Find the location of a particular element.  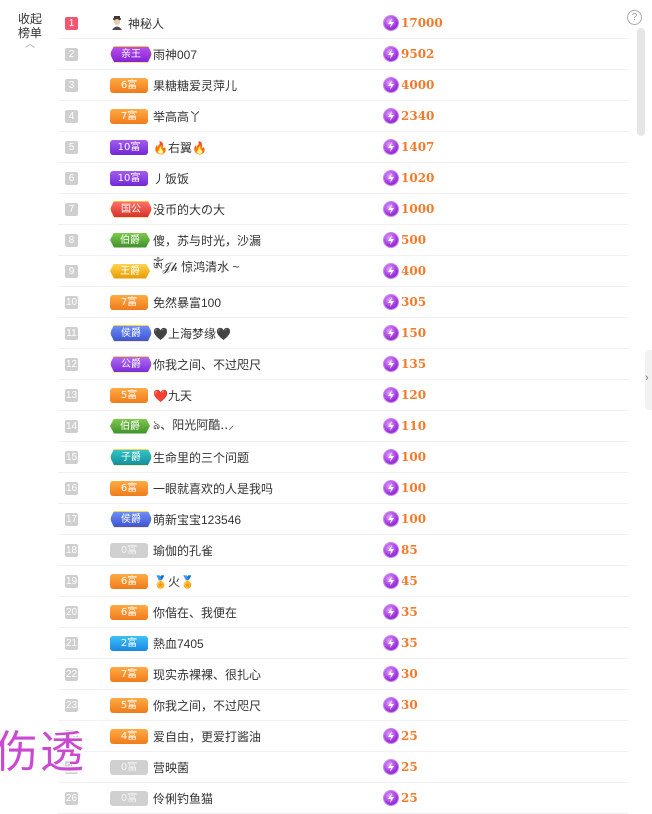

list-item: 14 伯爵 ঌ、阳光阿酷‥⸝ 110 is located at coordinates (343, 426).